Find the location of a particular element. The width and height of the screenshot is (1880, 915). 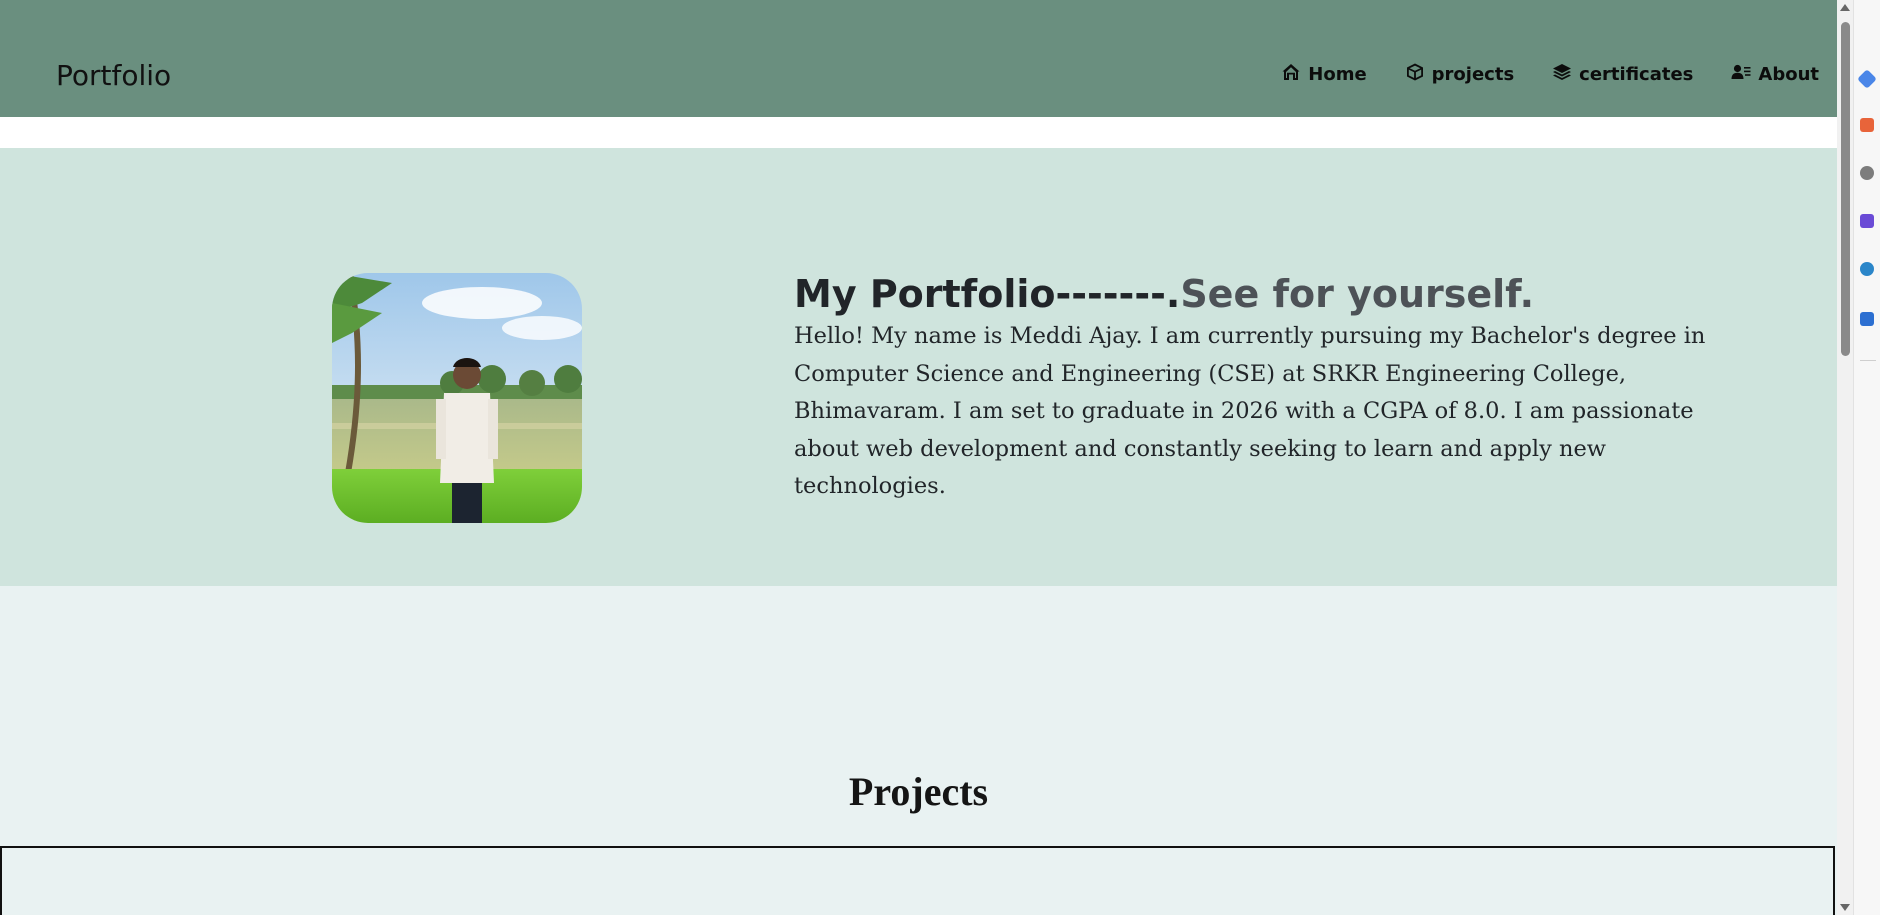

shopping-icon is located at coordinates (1867, 125).